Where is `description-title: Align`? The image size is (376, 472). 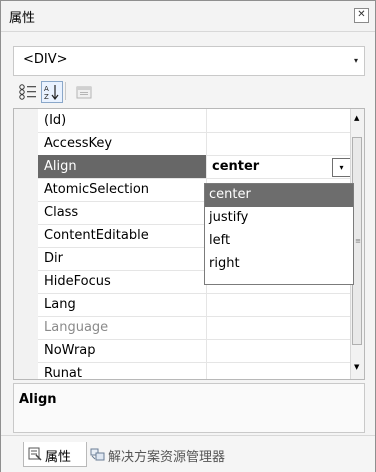
description-title: Align is located at coordinates (38, 399).